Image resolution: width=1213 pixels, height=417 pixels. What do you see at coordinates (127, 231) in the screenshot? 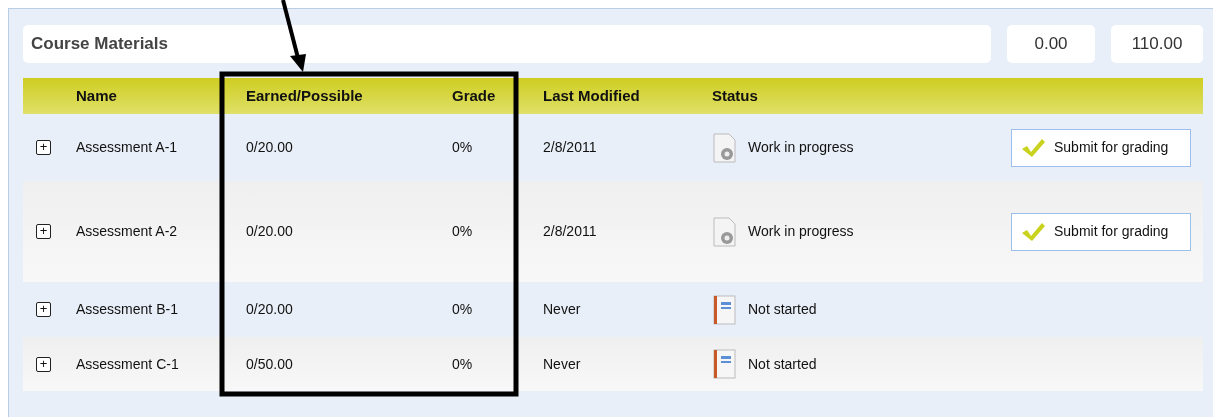
I see `assessment-name: Assessment A-2` at bounding box center [127, 231].